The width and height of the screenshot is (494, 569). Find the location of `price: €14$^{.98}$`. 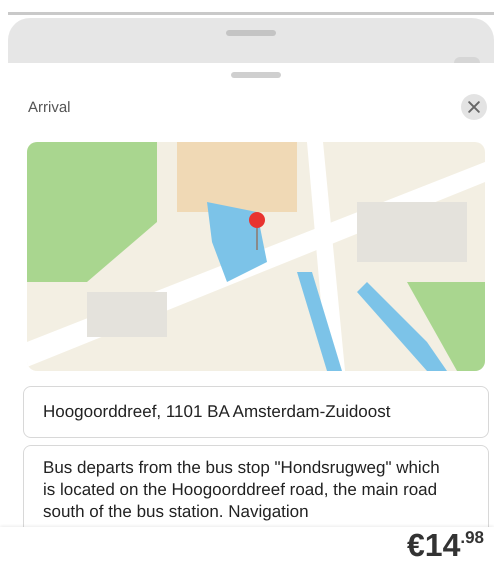

price: €14$^{.98}$ is located at coordinates (445, 546).